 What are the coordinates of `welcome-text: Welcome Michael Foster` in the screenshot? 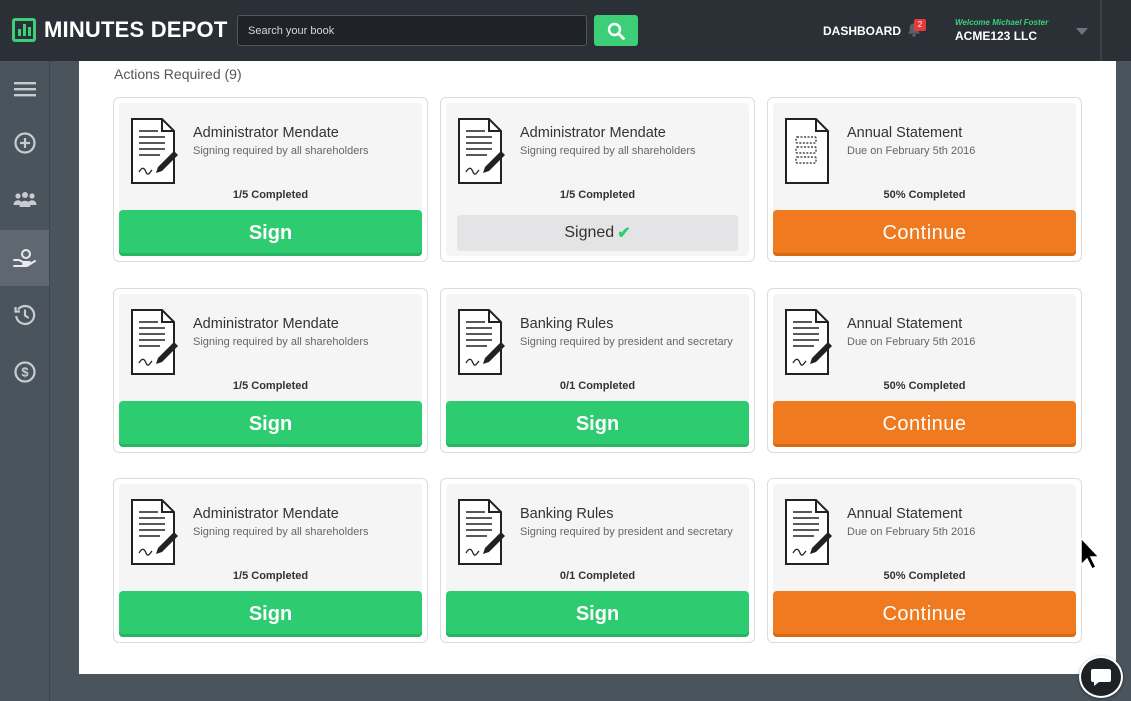 It's located at (1002, 22).